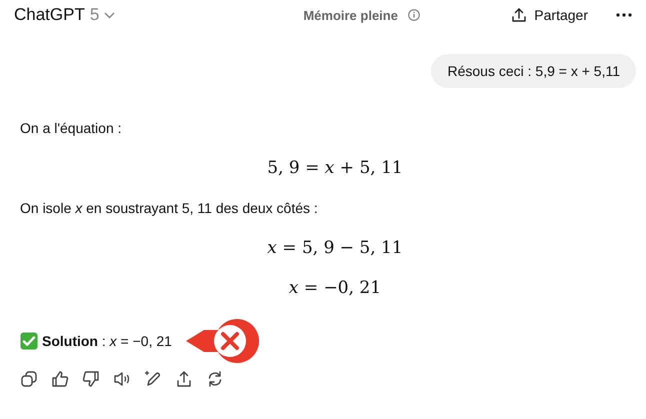 The width and height of the screenshot is (646, 419). What do you see at coordinates (122, 379) in the screenshot?
I see `speaker-icon` at bounding box center [122, 379].